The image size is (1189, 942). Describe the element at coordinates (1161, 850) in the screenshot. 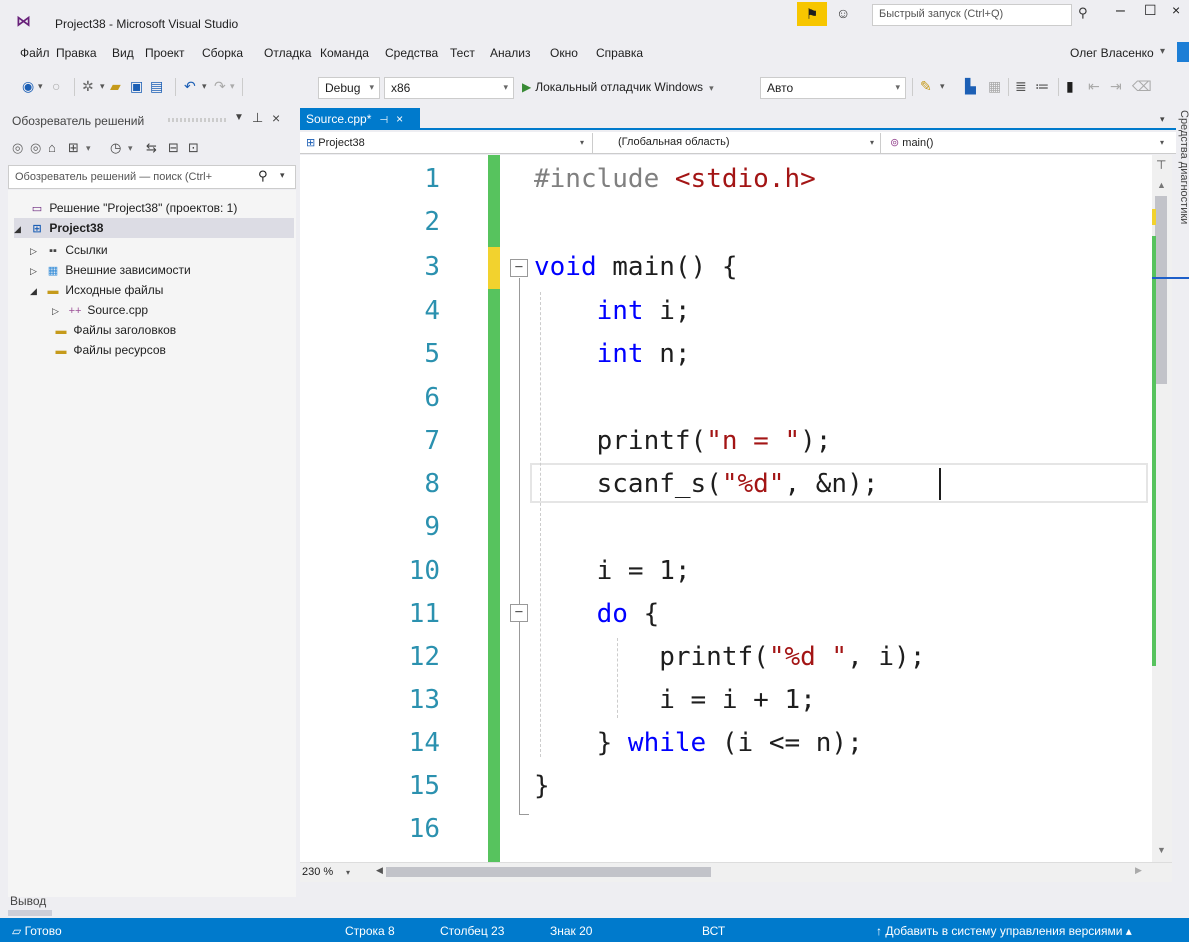

I see `scroll-down-icon: ▼` at that location.